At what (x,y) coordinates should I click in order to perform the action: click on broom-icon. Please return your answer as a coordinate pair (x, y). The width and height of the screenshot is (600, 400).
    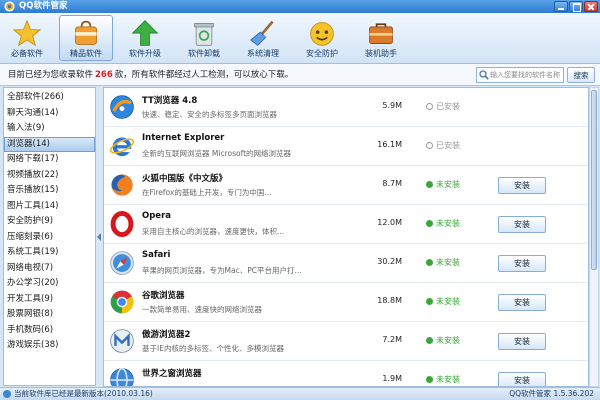
    Looking at the image, I should click on (263, 33).